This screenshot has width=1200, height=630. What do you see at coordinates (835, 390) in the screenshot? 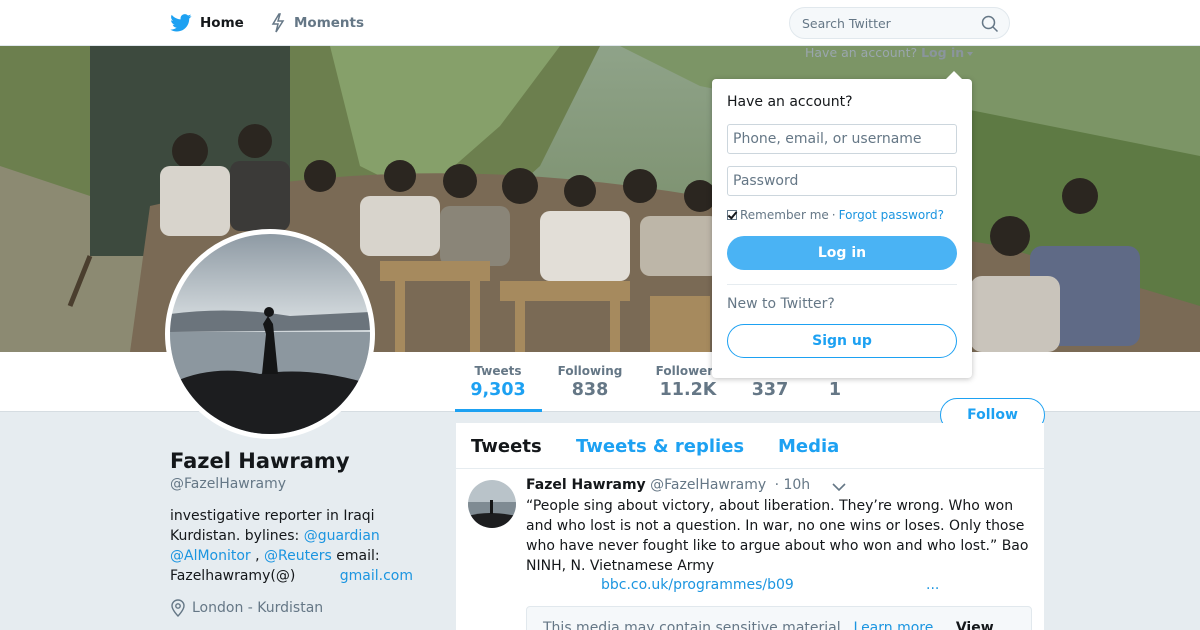
I see `stat-value: 1` at bounding box center [835, 390].